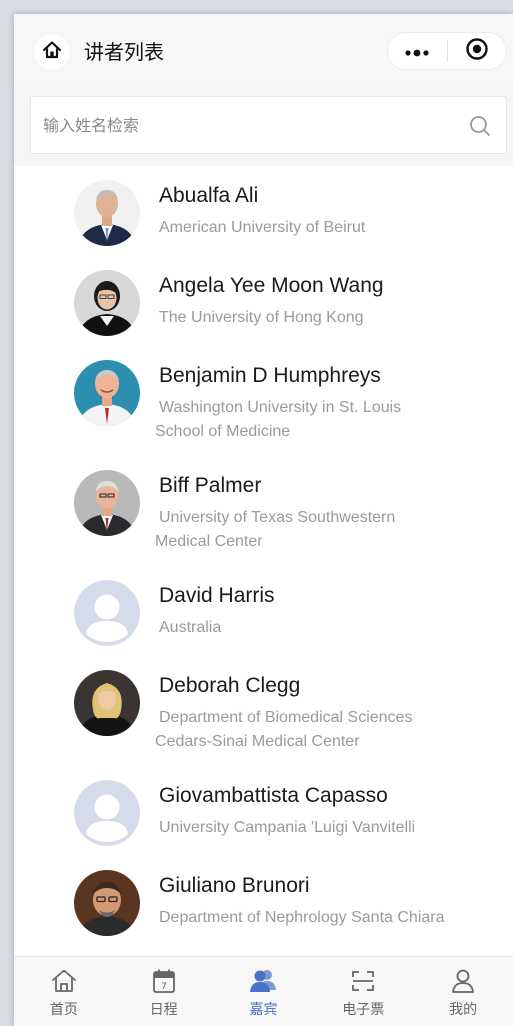  I want to click on ticket-scan-icon, so click(363, 981).